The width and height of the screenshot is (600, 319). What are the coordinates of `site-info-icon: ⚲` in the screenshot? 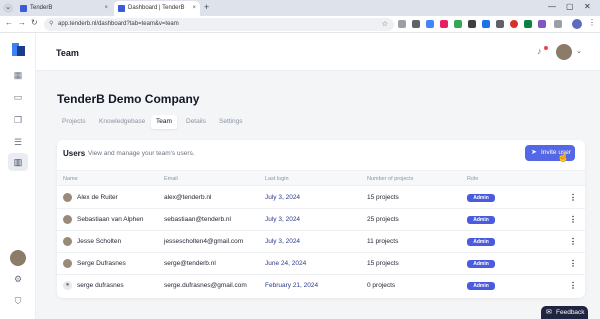 It's located at (51, 24).